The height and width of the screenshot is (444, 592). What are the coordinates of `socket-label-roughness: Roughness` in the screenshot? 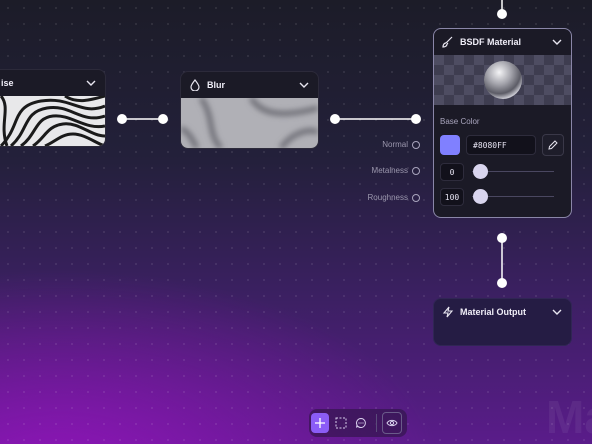 It's located at (387, 197).